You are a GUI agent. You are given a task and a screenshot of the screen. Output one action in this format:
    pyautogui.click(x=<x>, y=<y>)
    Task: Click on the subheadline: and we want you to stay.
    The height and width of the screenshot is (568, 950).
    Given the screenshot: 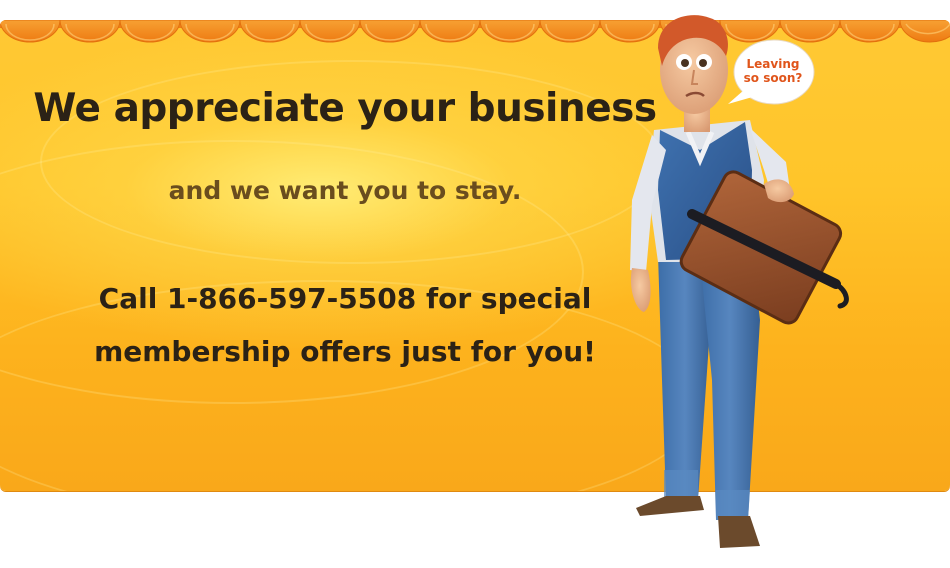 What is the action you would take?
    pyautogui.click(x=345, y=190)
    